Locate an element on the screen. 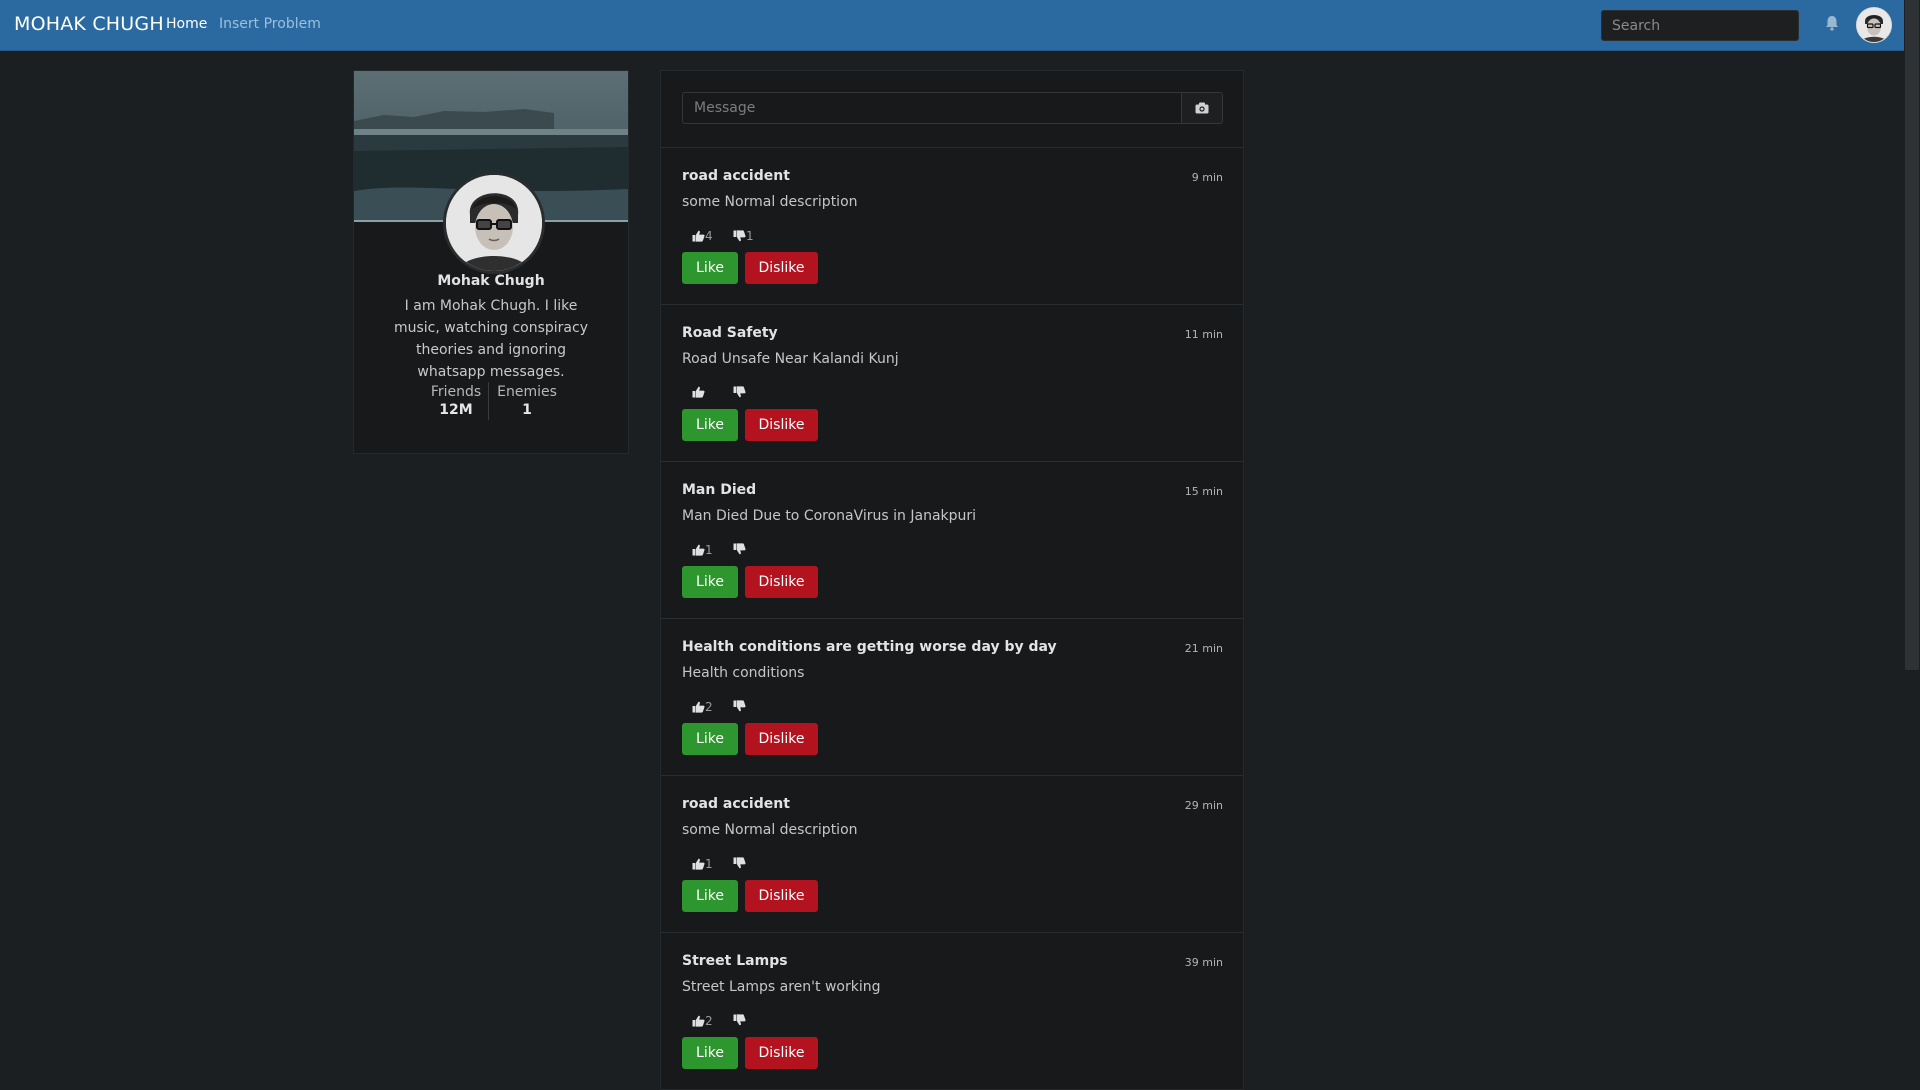  dislike-count-value: 1 is located at coordinates (750, 236).